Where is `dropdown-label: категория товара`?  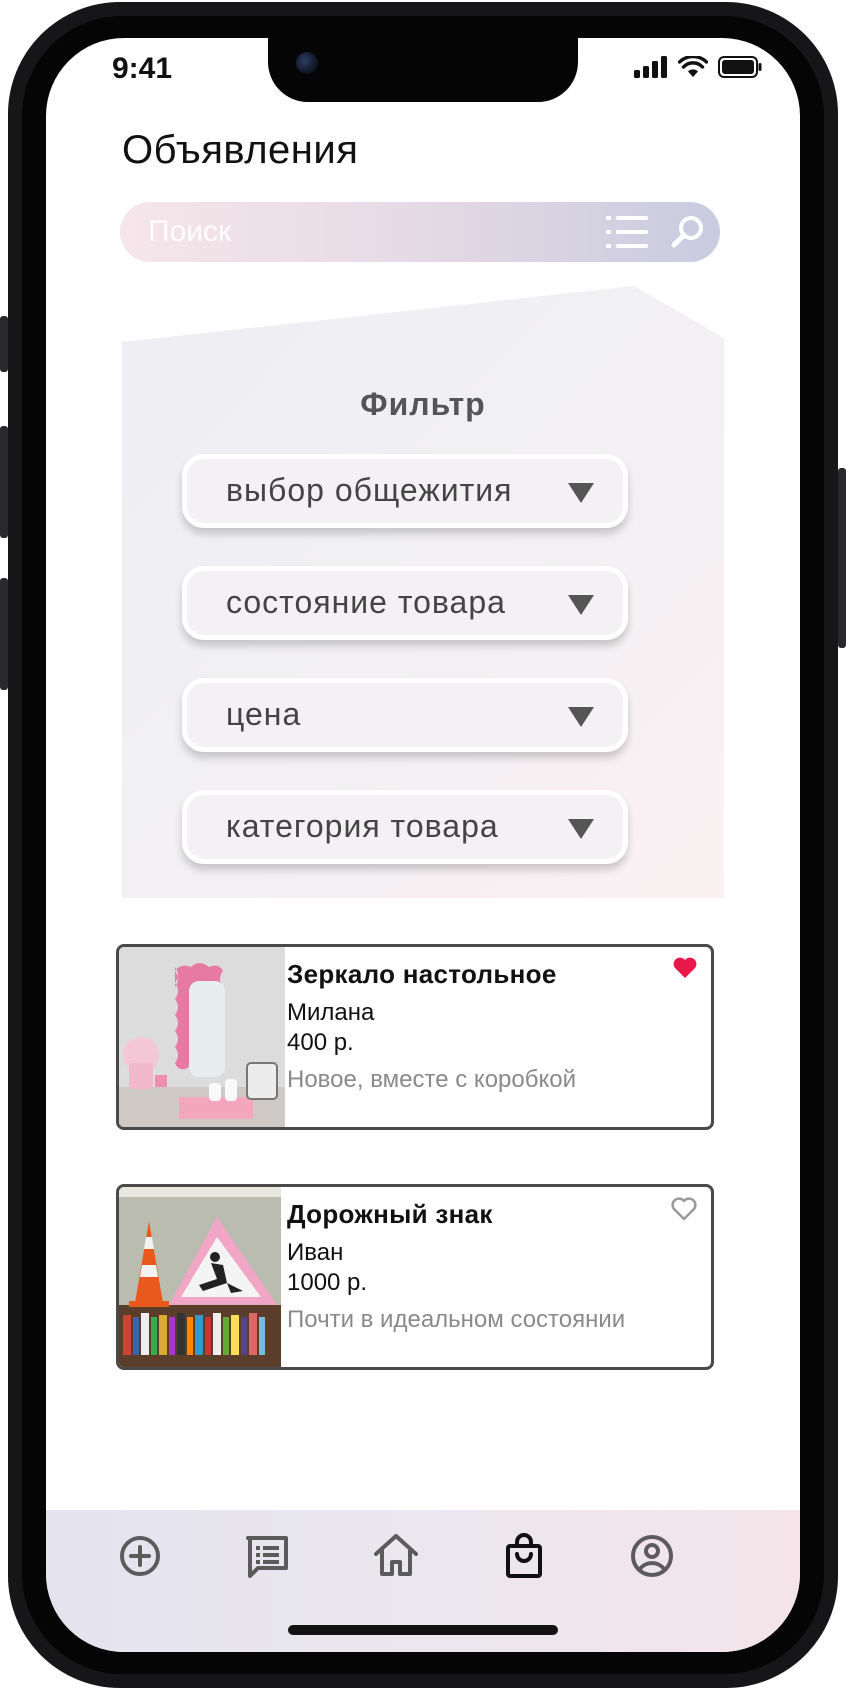
dropdown-label: категория товара is located at coordinates (362, 826).